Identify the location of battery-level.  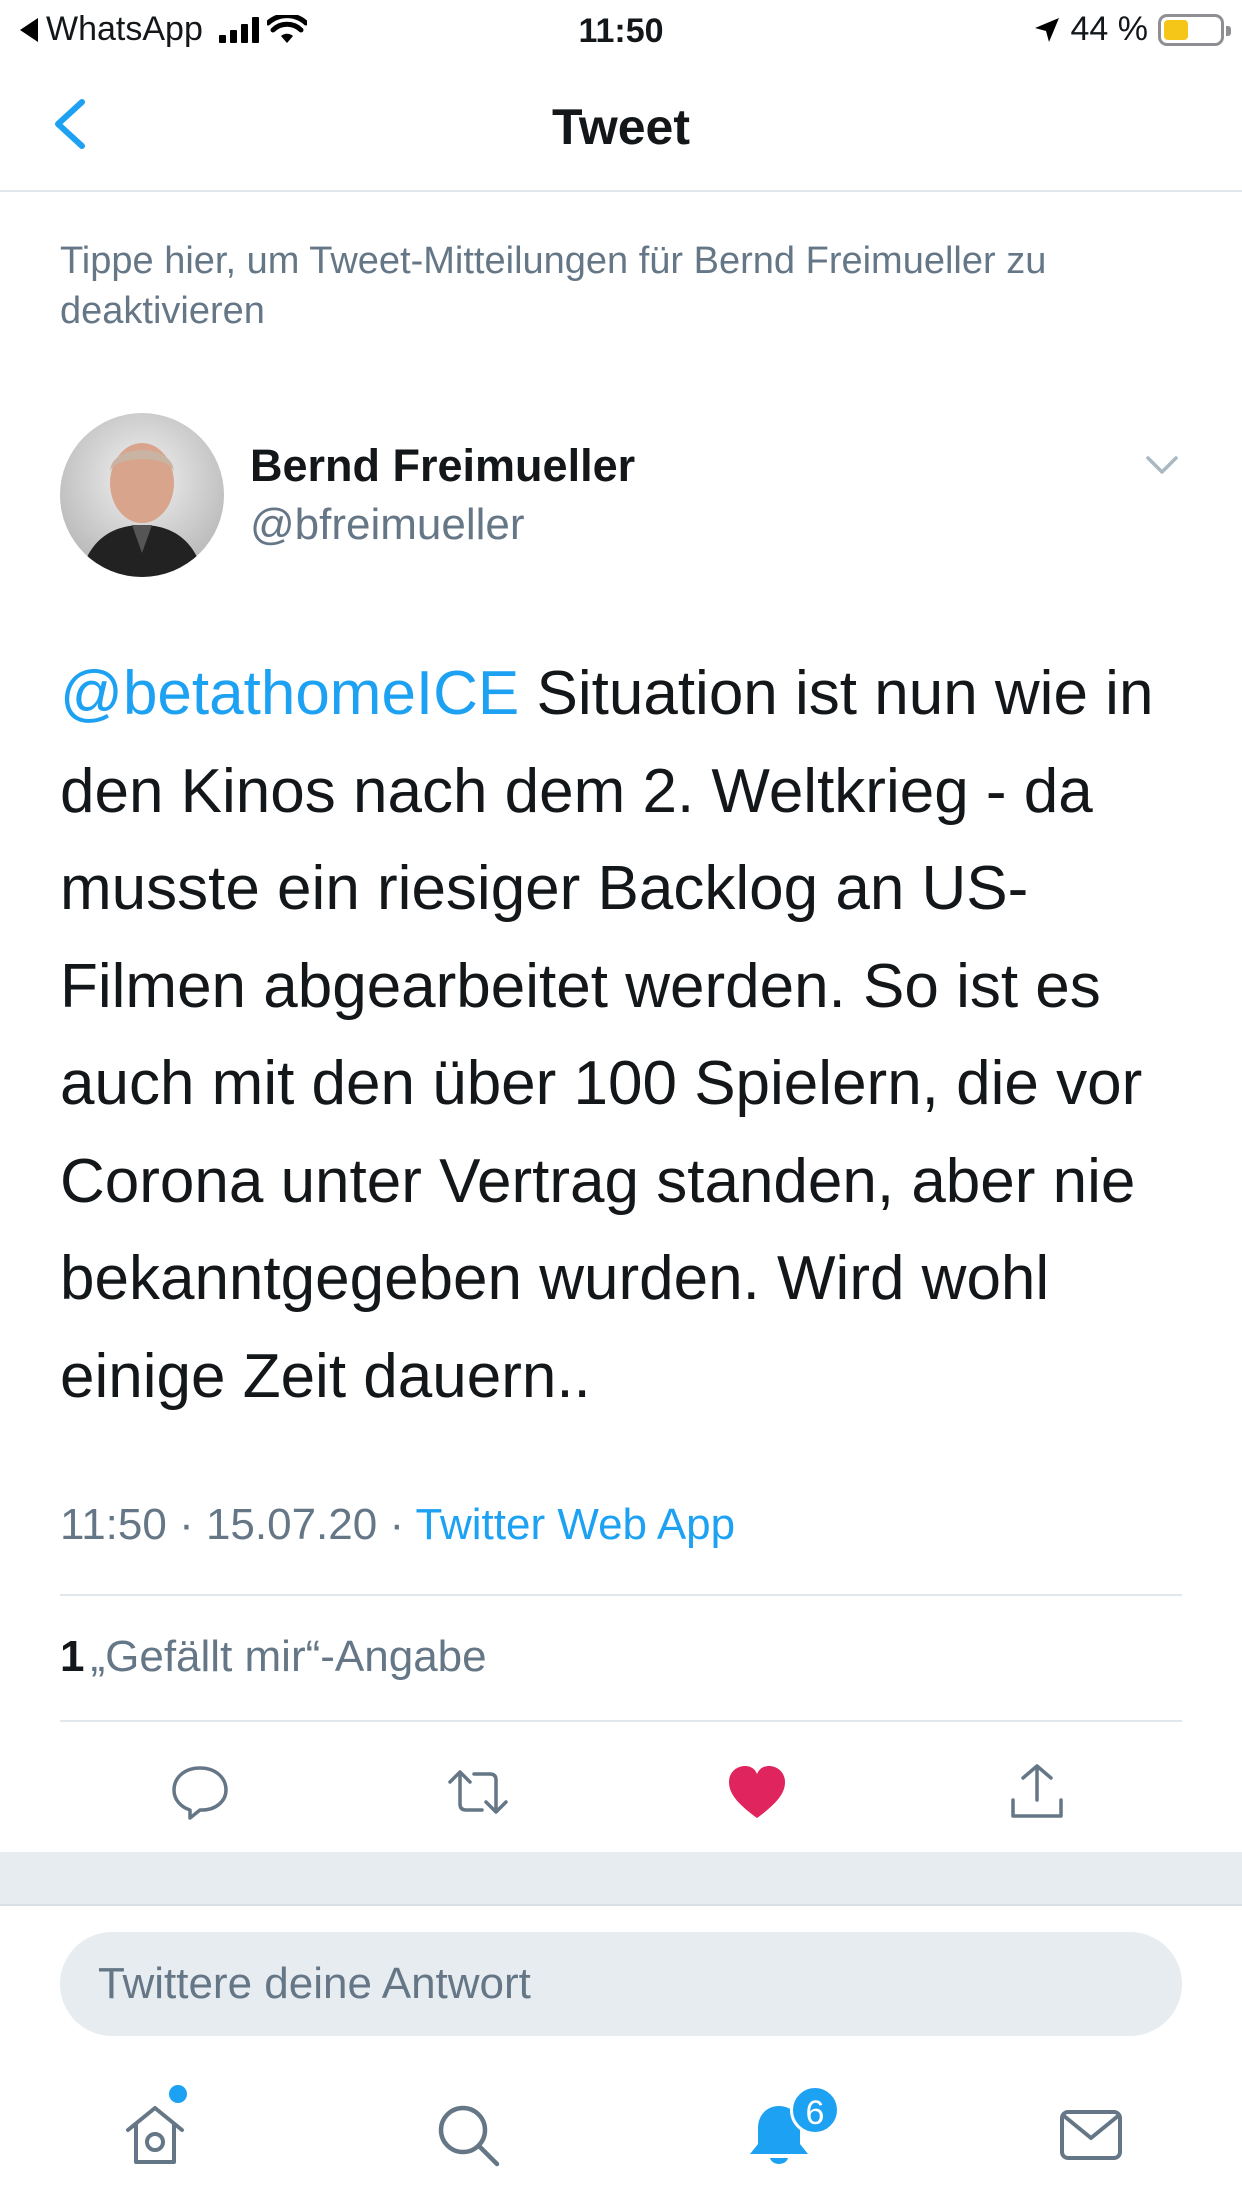
(1176, 29).